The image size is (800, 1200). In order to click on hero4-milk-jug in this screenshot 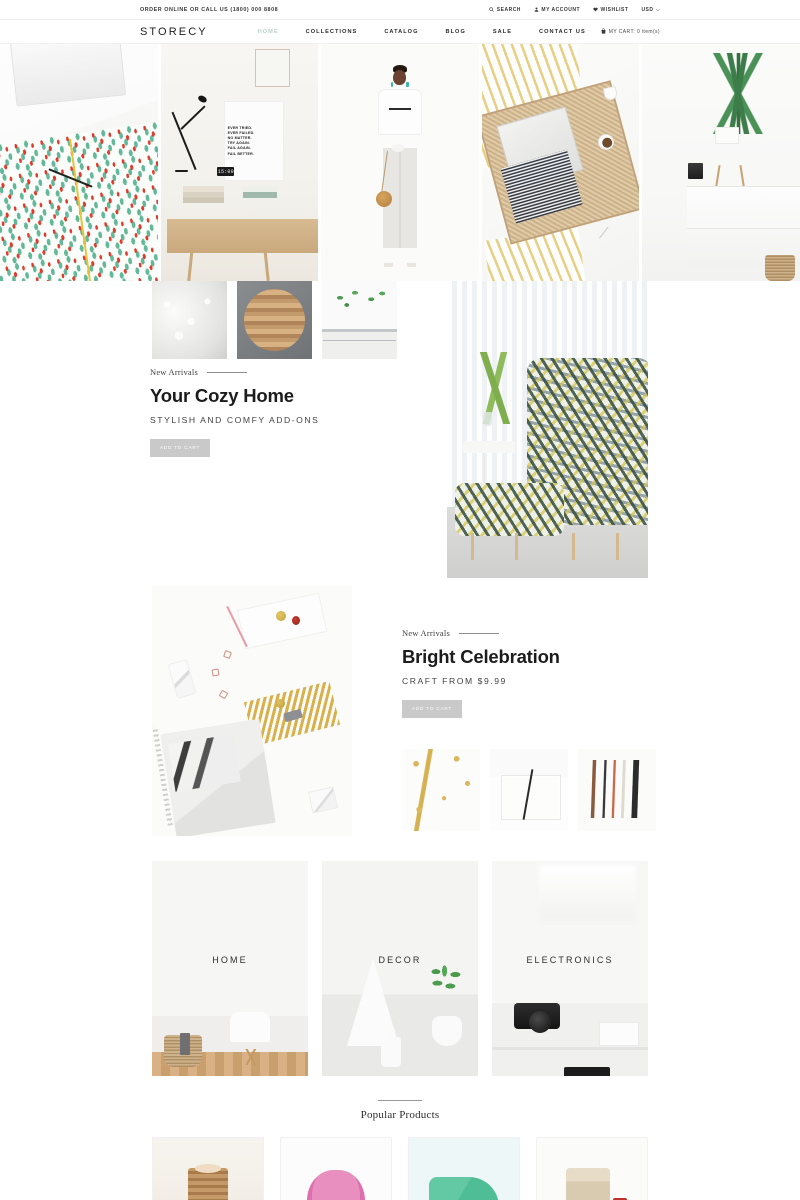, I will do `click(611, 93)`.